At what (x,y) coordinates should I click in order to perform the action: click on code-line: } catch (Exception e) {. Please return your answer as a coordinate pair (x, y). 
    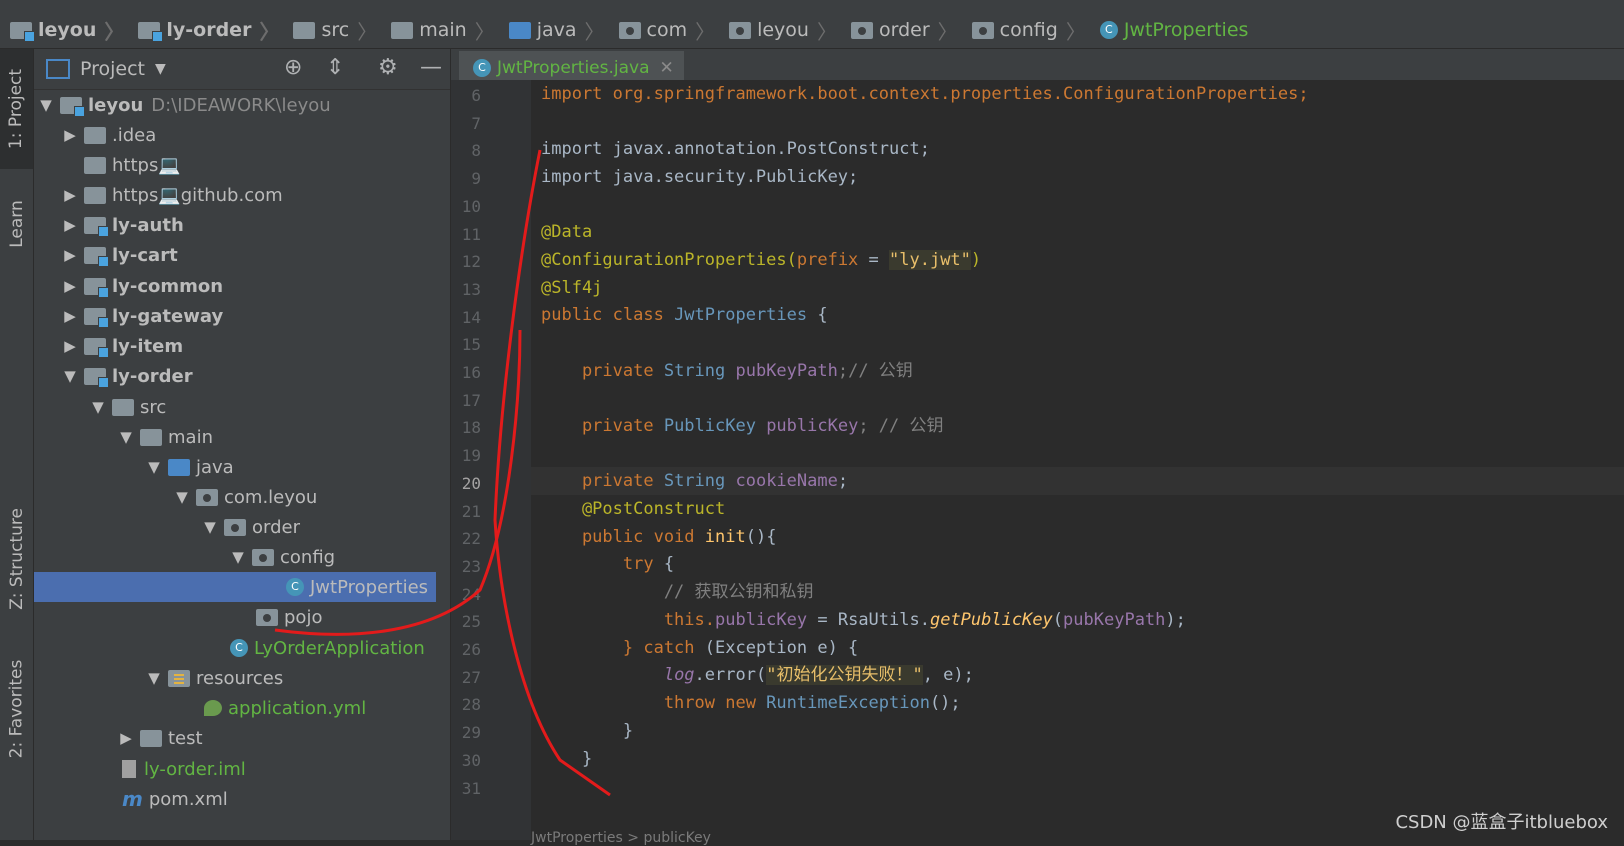
    Looking at the image, I should click on (700, 648).